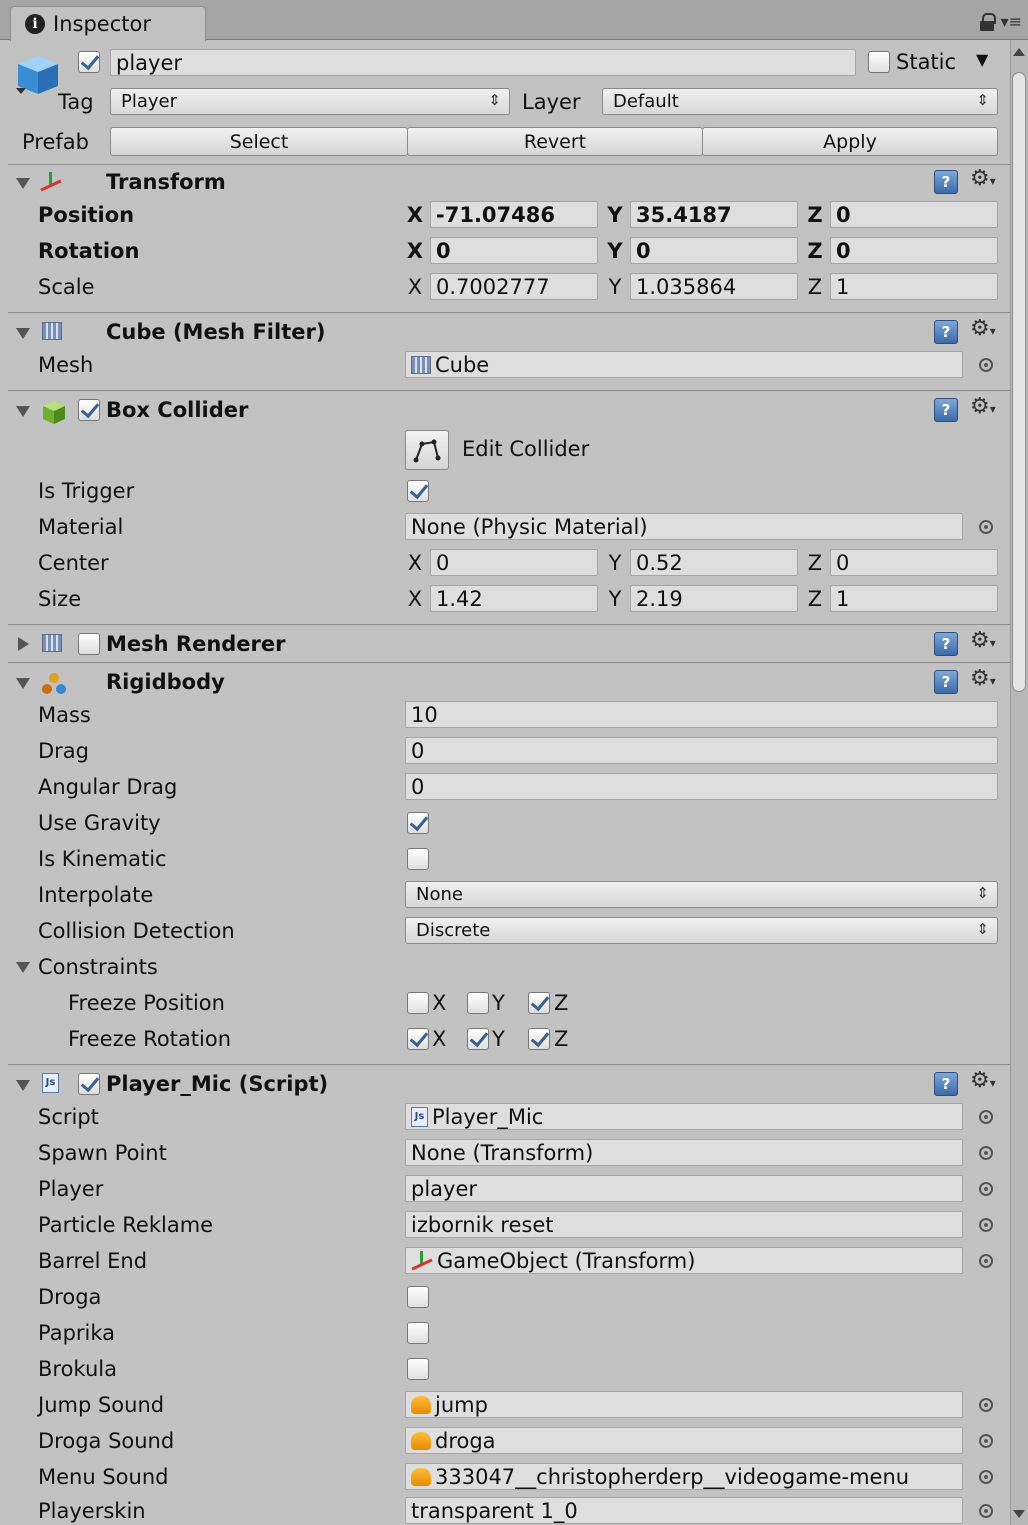 Image resolution: width=1028 pixels, height=1525 pixels. Describe the element at coordinates (684, 1116) in the screenshot. I see `script-field: Js Player_Mic` at that location.